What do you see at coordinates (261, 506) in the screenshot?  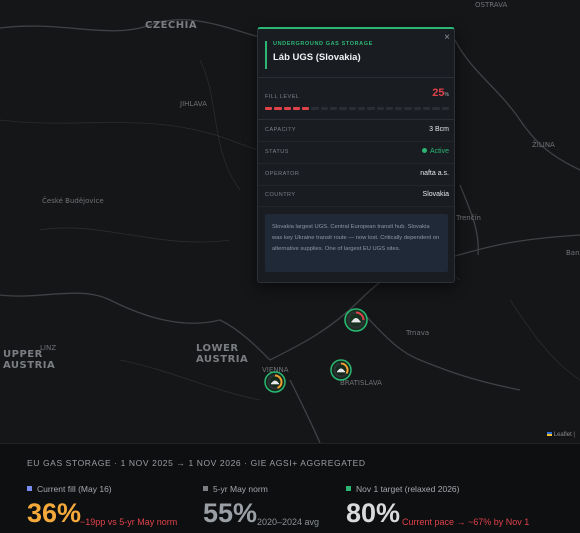 I see `norm-stat: 5-yr May norm 55% 2020–2024 avg` at bounding box center [261, 506].